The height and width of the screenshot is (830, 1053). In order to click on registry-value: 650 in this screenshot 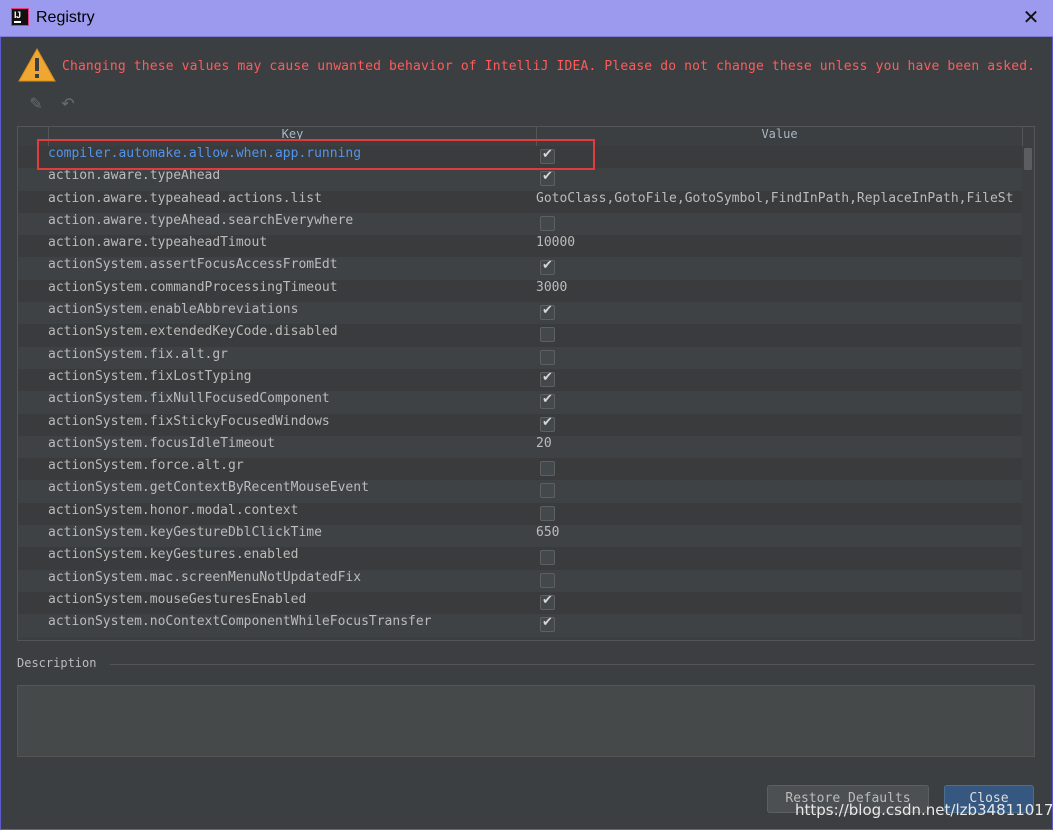, I will do `click(779, 536)`.